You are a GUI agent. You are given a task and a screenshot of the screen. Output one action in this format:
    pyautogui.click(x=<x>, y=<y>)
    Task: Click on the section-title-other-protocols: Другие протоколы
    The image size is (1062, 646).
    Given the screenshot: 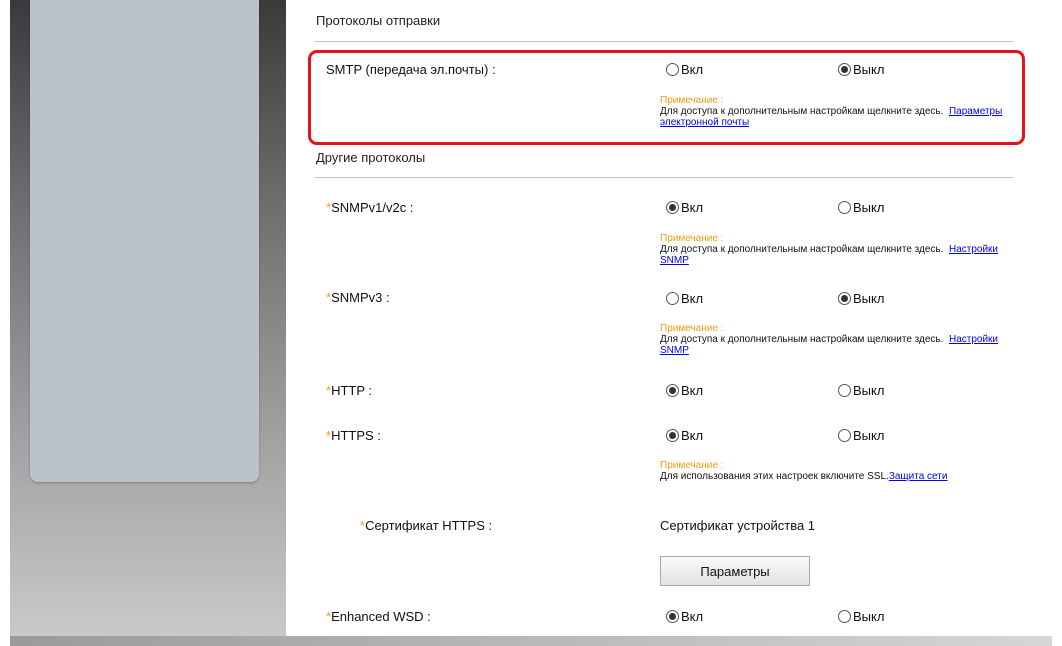 What is the action you would take?
    pyautogui.click(x=371, y=157)
    